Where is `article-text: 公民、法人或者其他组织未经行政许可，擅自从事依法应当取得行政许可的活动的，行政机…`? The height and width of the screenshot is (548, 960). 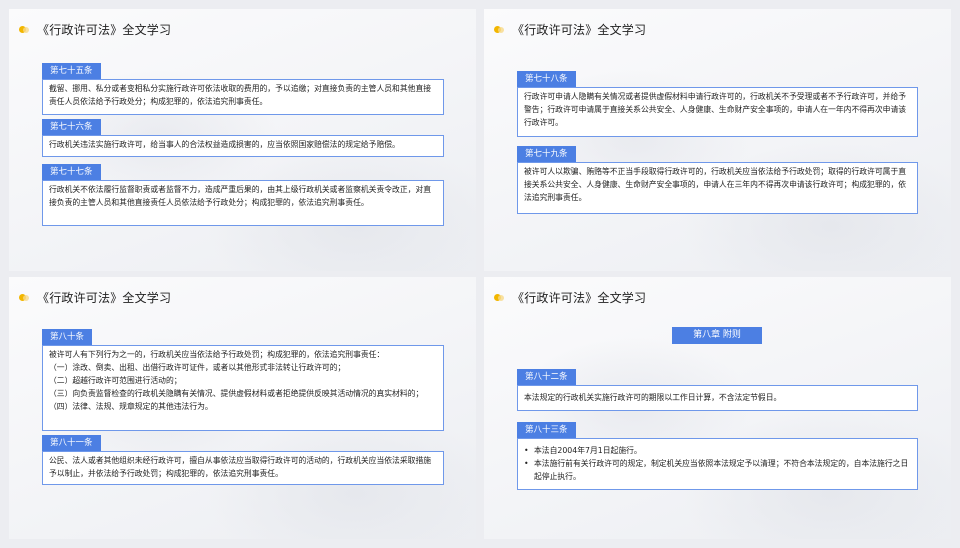
article-text: 公民、法人或者其他组织未经行政许可，擅自从事依法应当取得行政许可的活动的，行政机… is located at coordinates (240, 467).